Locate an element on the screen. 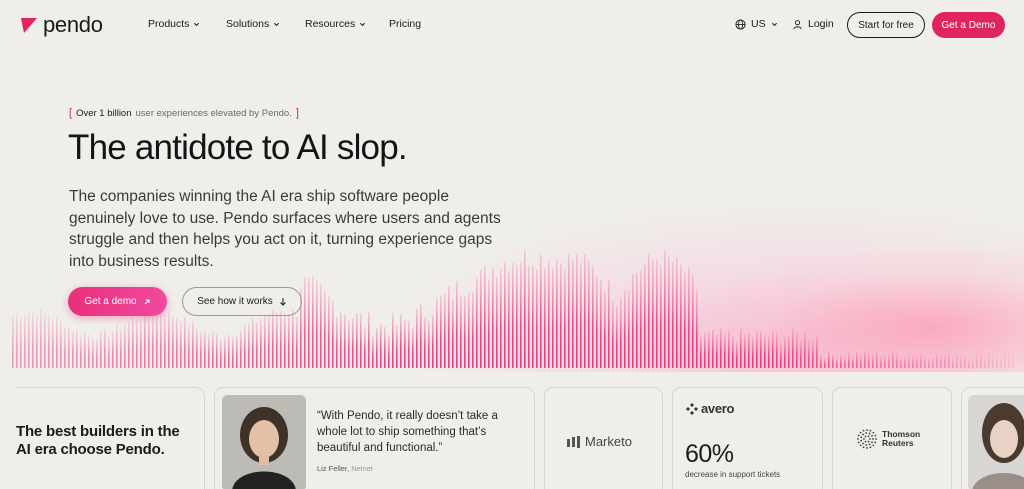 The width and height of the screenshot is (1024, 489). marketo-card: Marketo is located at coordinates (603, 438).